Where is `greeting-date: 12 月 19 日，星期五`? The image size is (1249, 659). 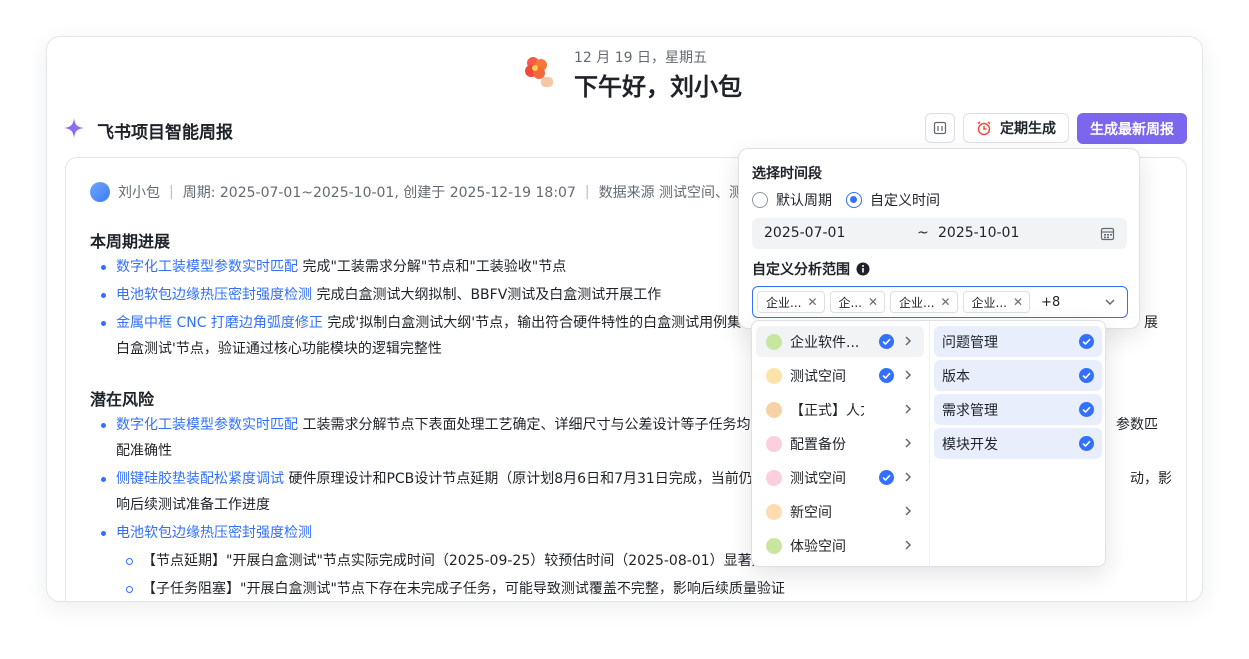 greeting-date: 12 月 19 日，星期五 is located at coordinates (640, 58).